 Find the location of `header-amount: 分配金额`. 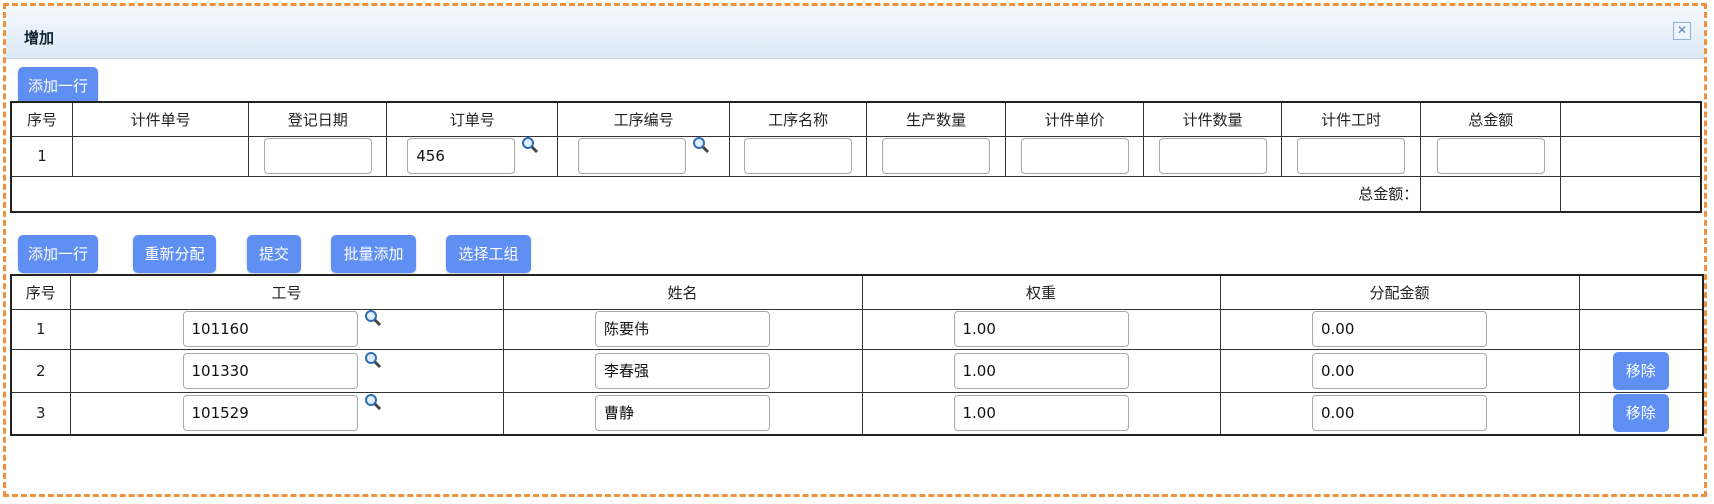

header-amount: 分配金额 is located at coordinates (1399, 292).